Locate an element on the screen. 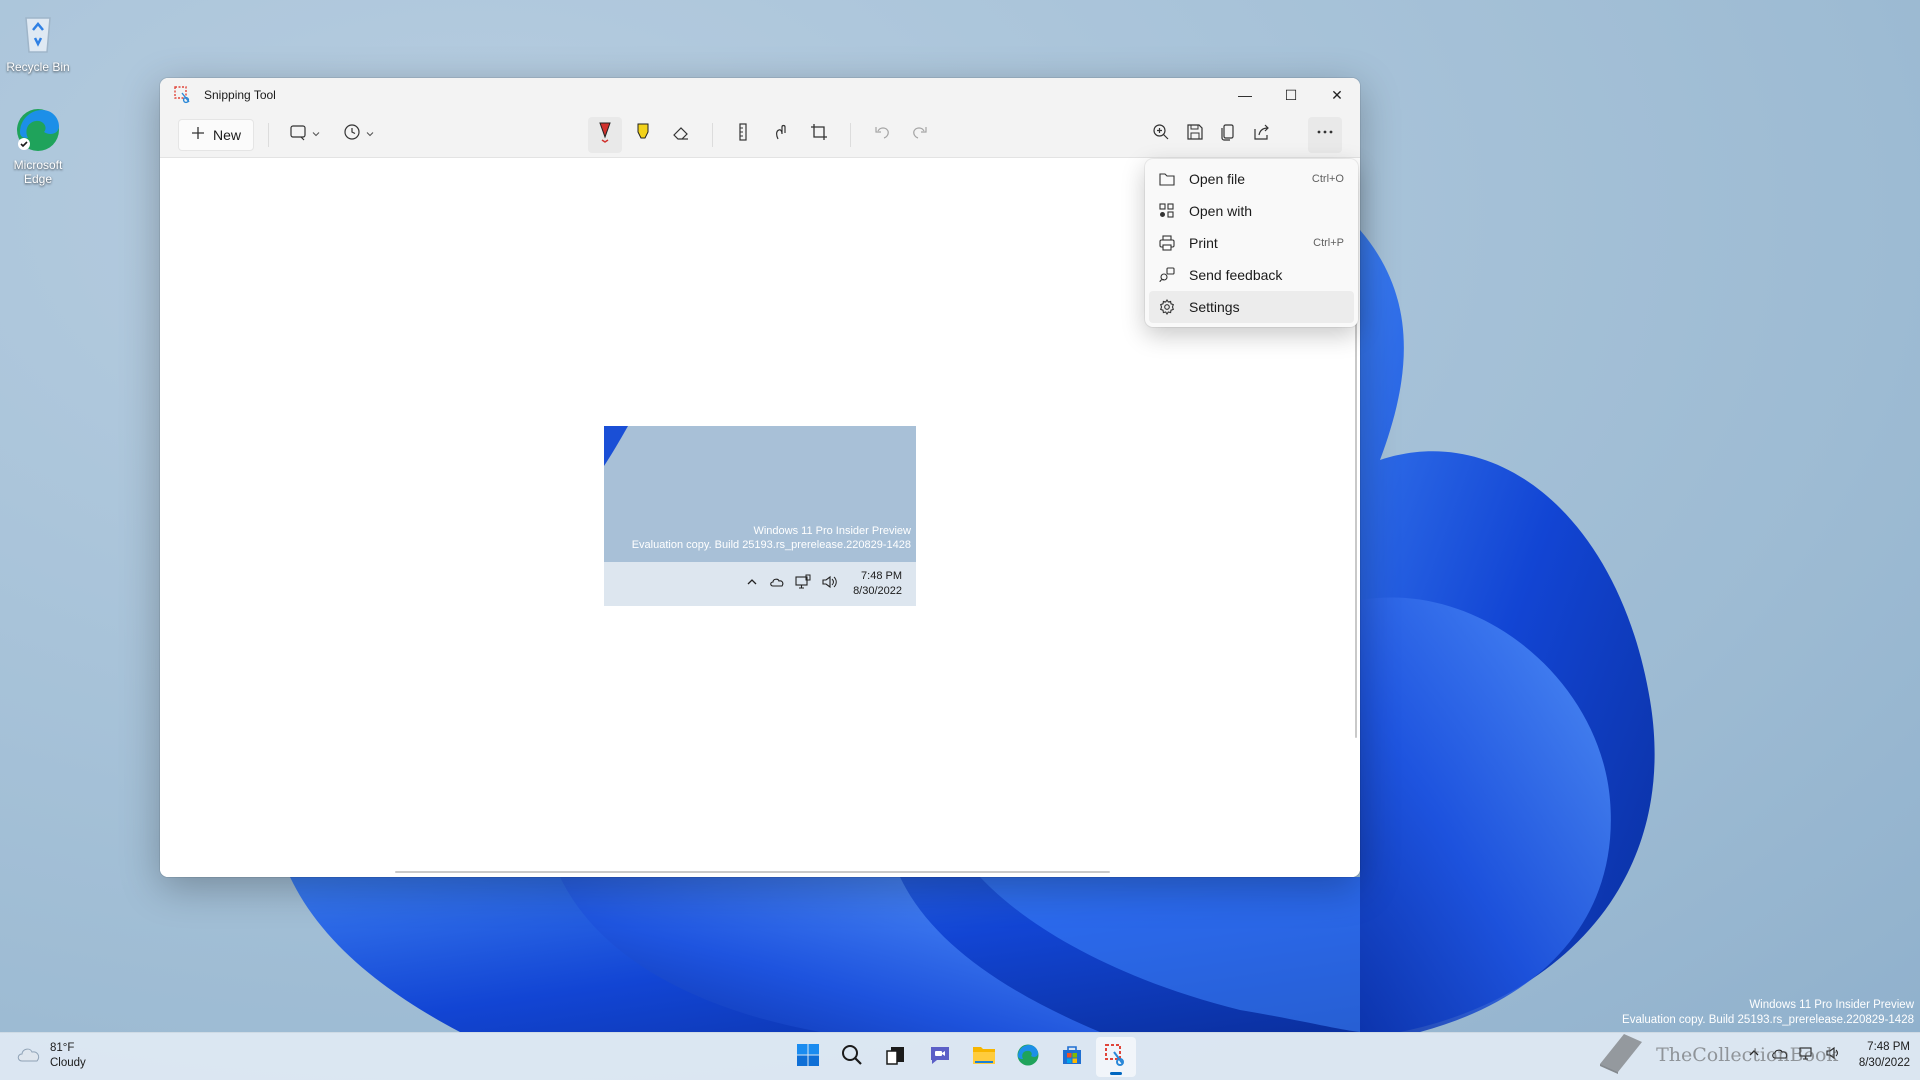 The width and height of the screenshot is (1920, 1080). copy-icon is located at coordinates (1228, 134).